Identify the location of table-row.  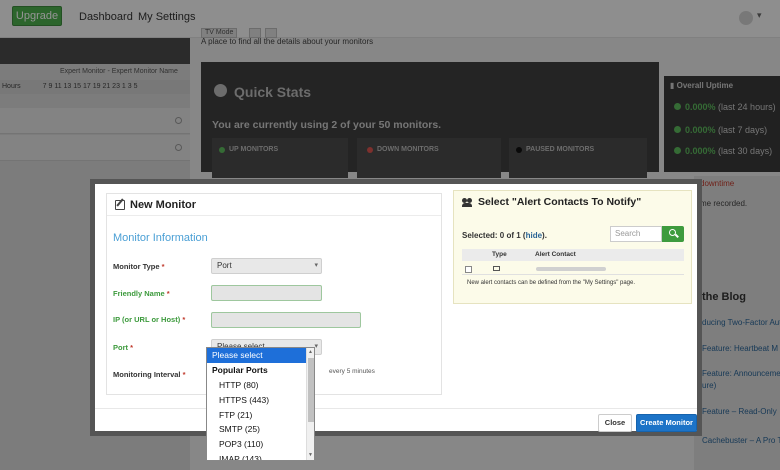
(573, 269).